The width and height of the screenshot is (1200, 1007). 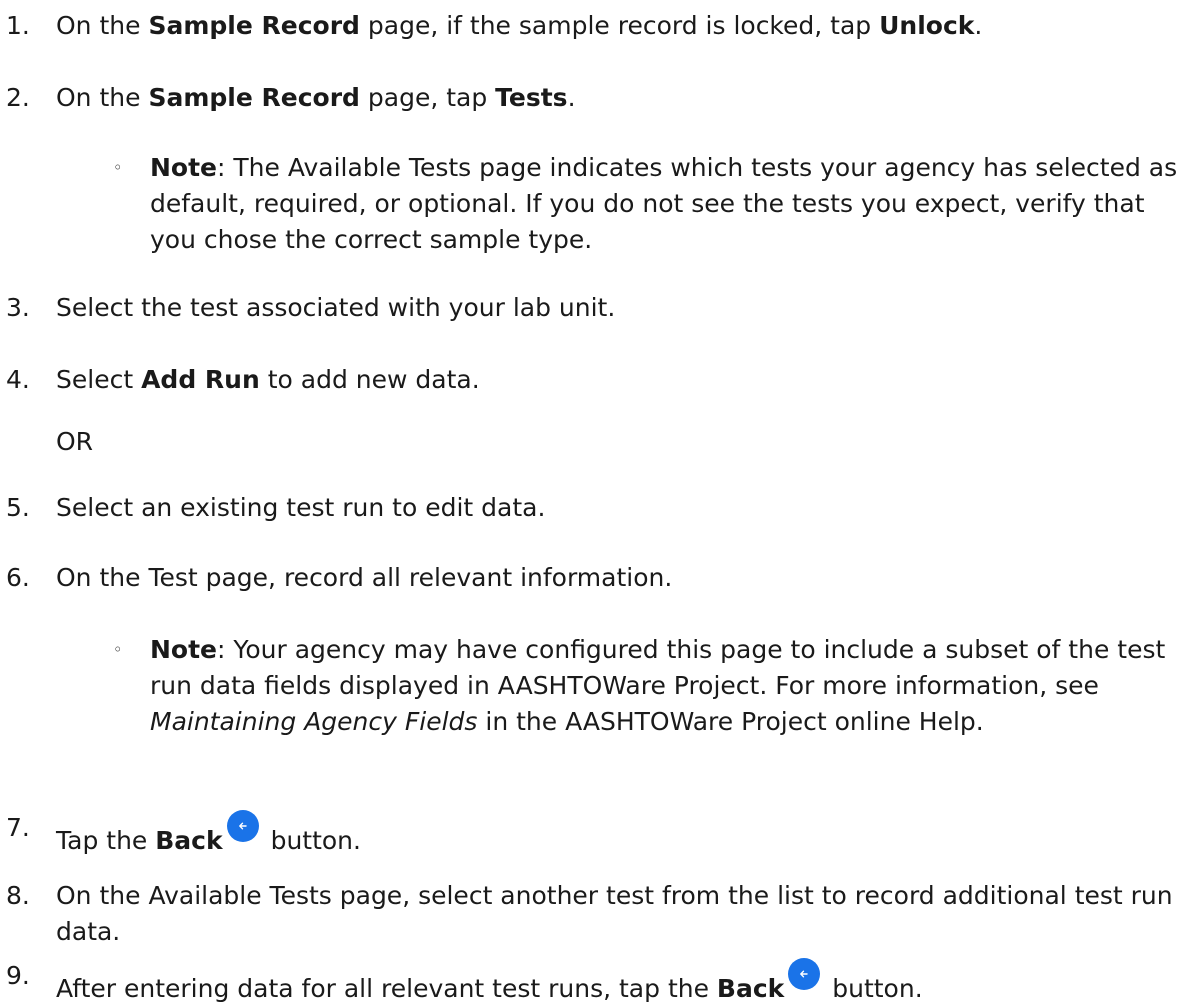 I want to click on ui-term: Unlock, so click(x=927, y=25).